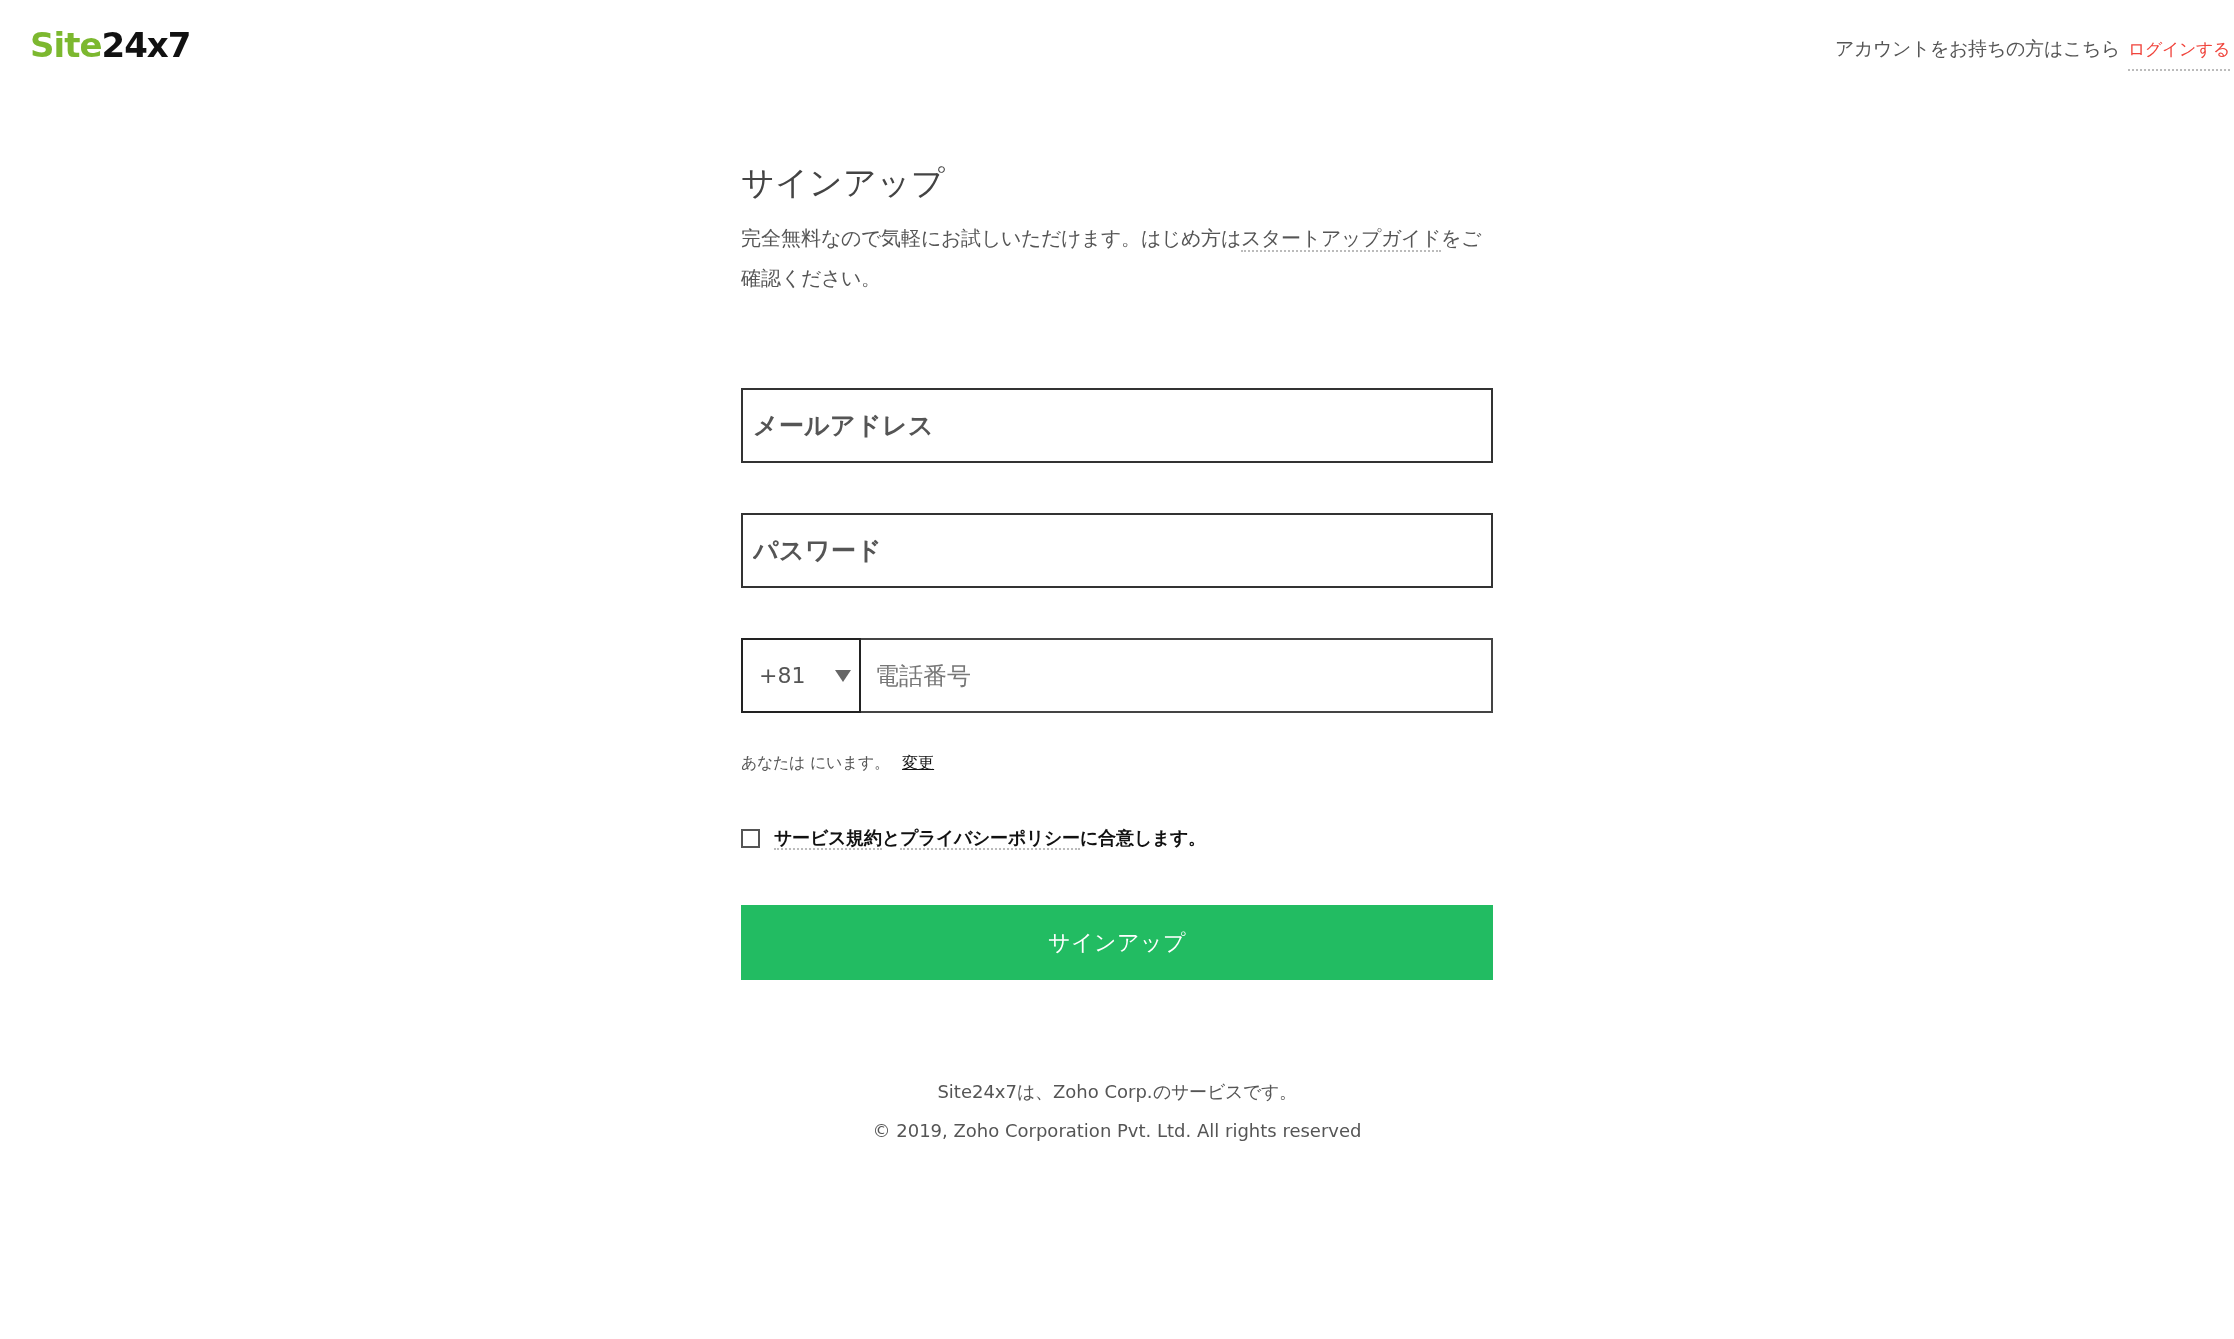 The width and height of the screenshot is (2234, 1339). I want to click on terms-link: プライバシーポリシー, so click(990, 838).